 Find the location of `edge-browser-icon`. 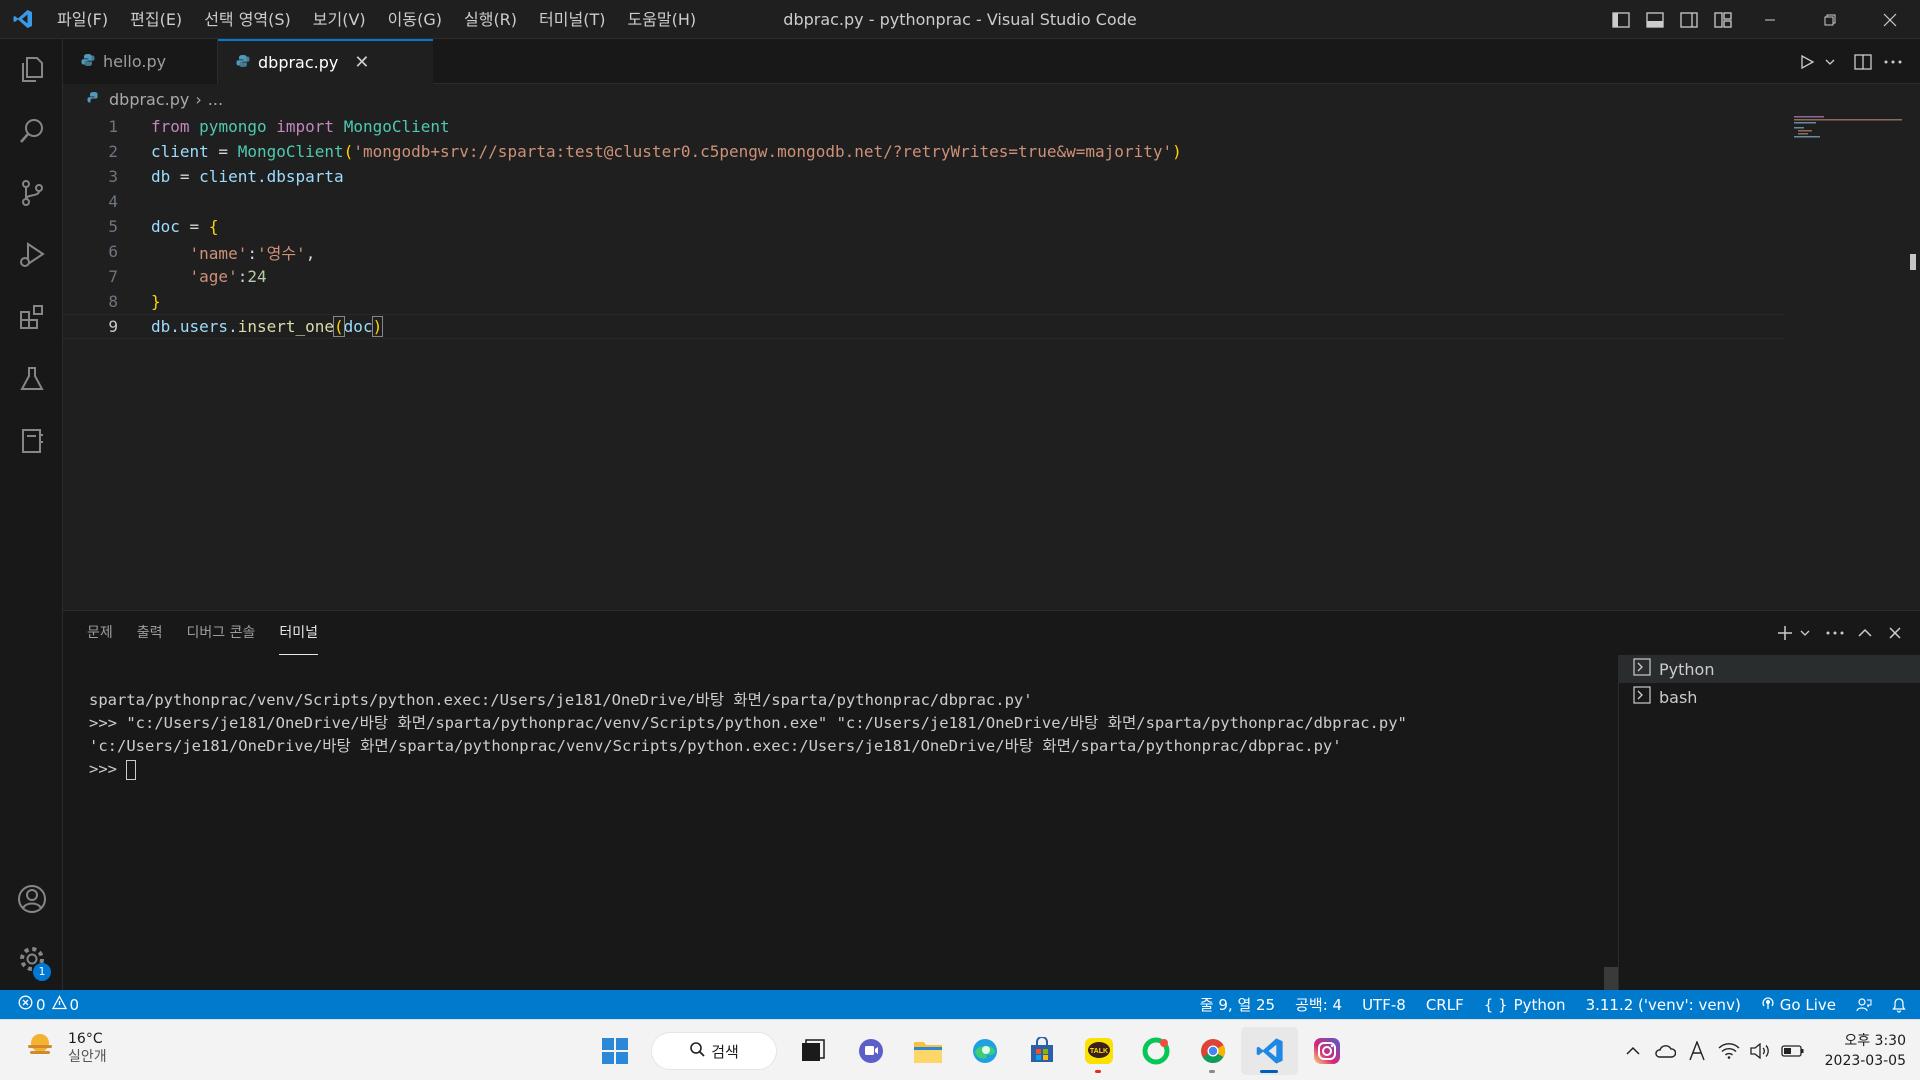

edge-browser-icon is located at coordinates (984, 1051).